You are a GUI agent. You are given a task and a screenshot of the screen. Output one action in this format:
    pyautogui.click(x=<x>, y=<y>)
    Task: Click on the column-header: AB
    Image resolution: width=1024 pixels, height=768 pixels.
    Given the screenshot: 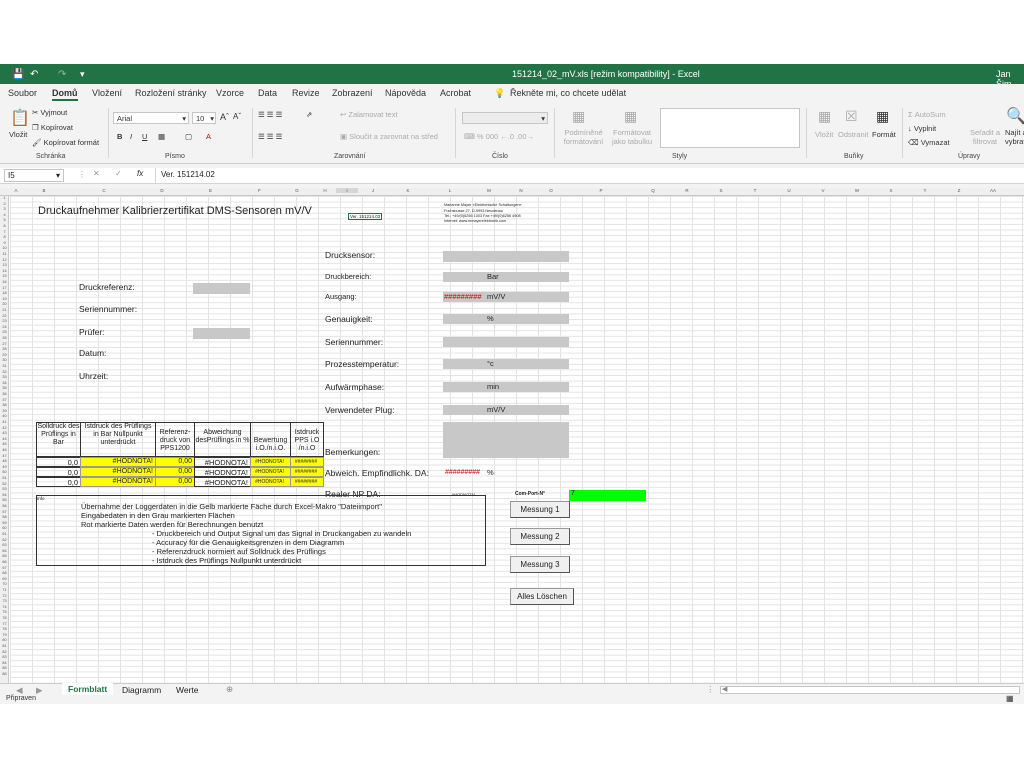 What is the action you would take?
    pyautogui.click(x=1017, y=190)
    